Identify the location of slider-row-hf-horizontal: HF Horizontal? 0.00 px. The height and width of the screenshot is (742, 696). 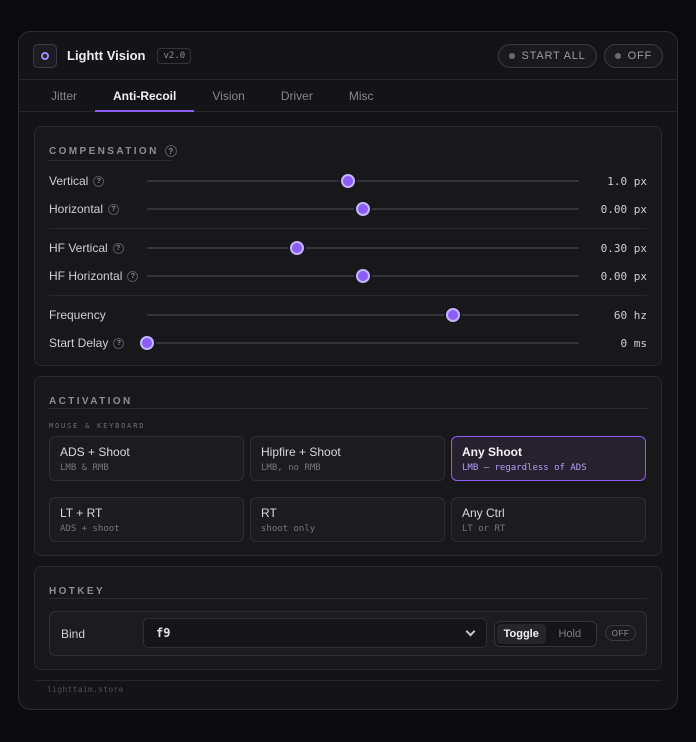
(348, 276).